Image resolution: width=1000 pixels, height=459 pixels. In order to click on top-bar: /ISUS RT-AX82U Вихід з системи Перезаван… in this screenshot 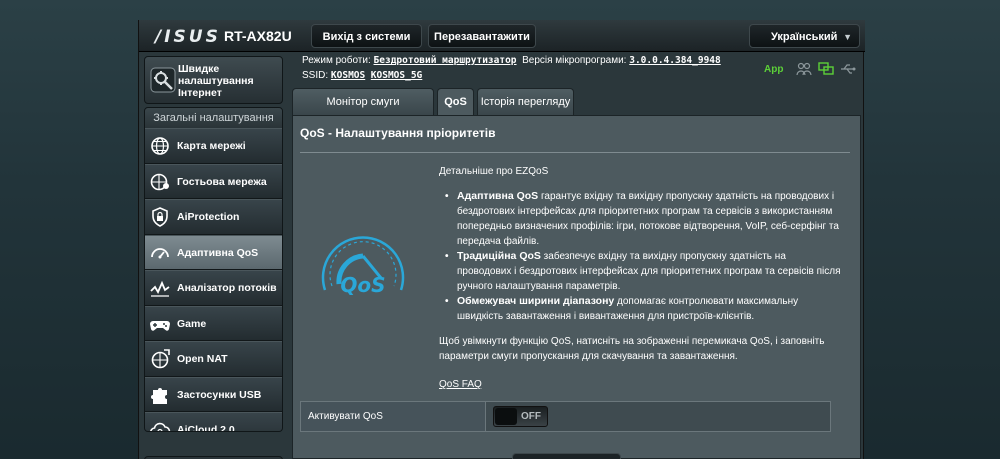, I will do `click(502, 36)`.